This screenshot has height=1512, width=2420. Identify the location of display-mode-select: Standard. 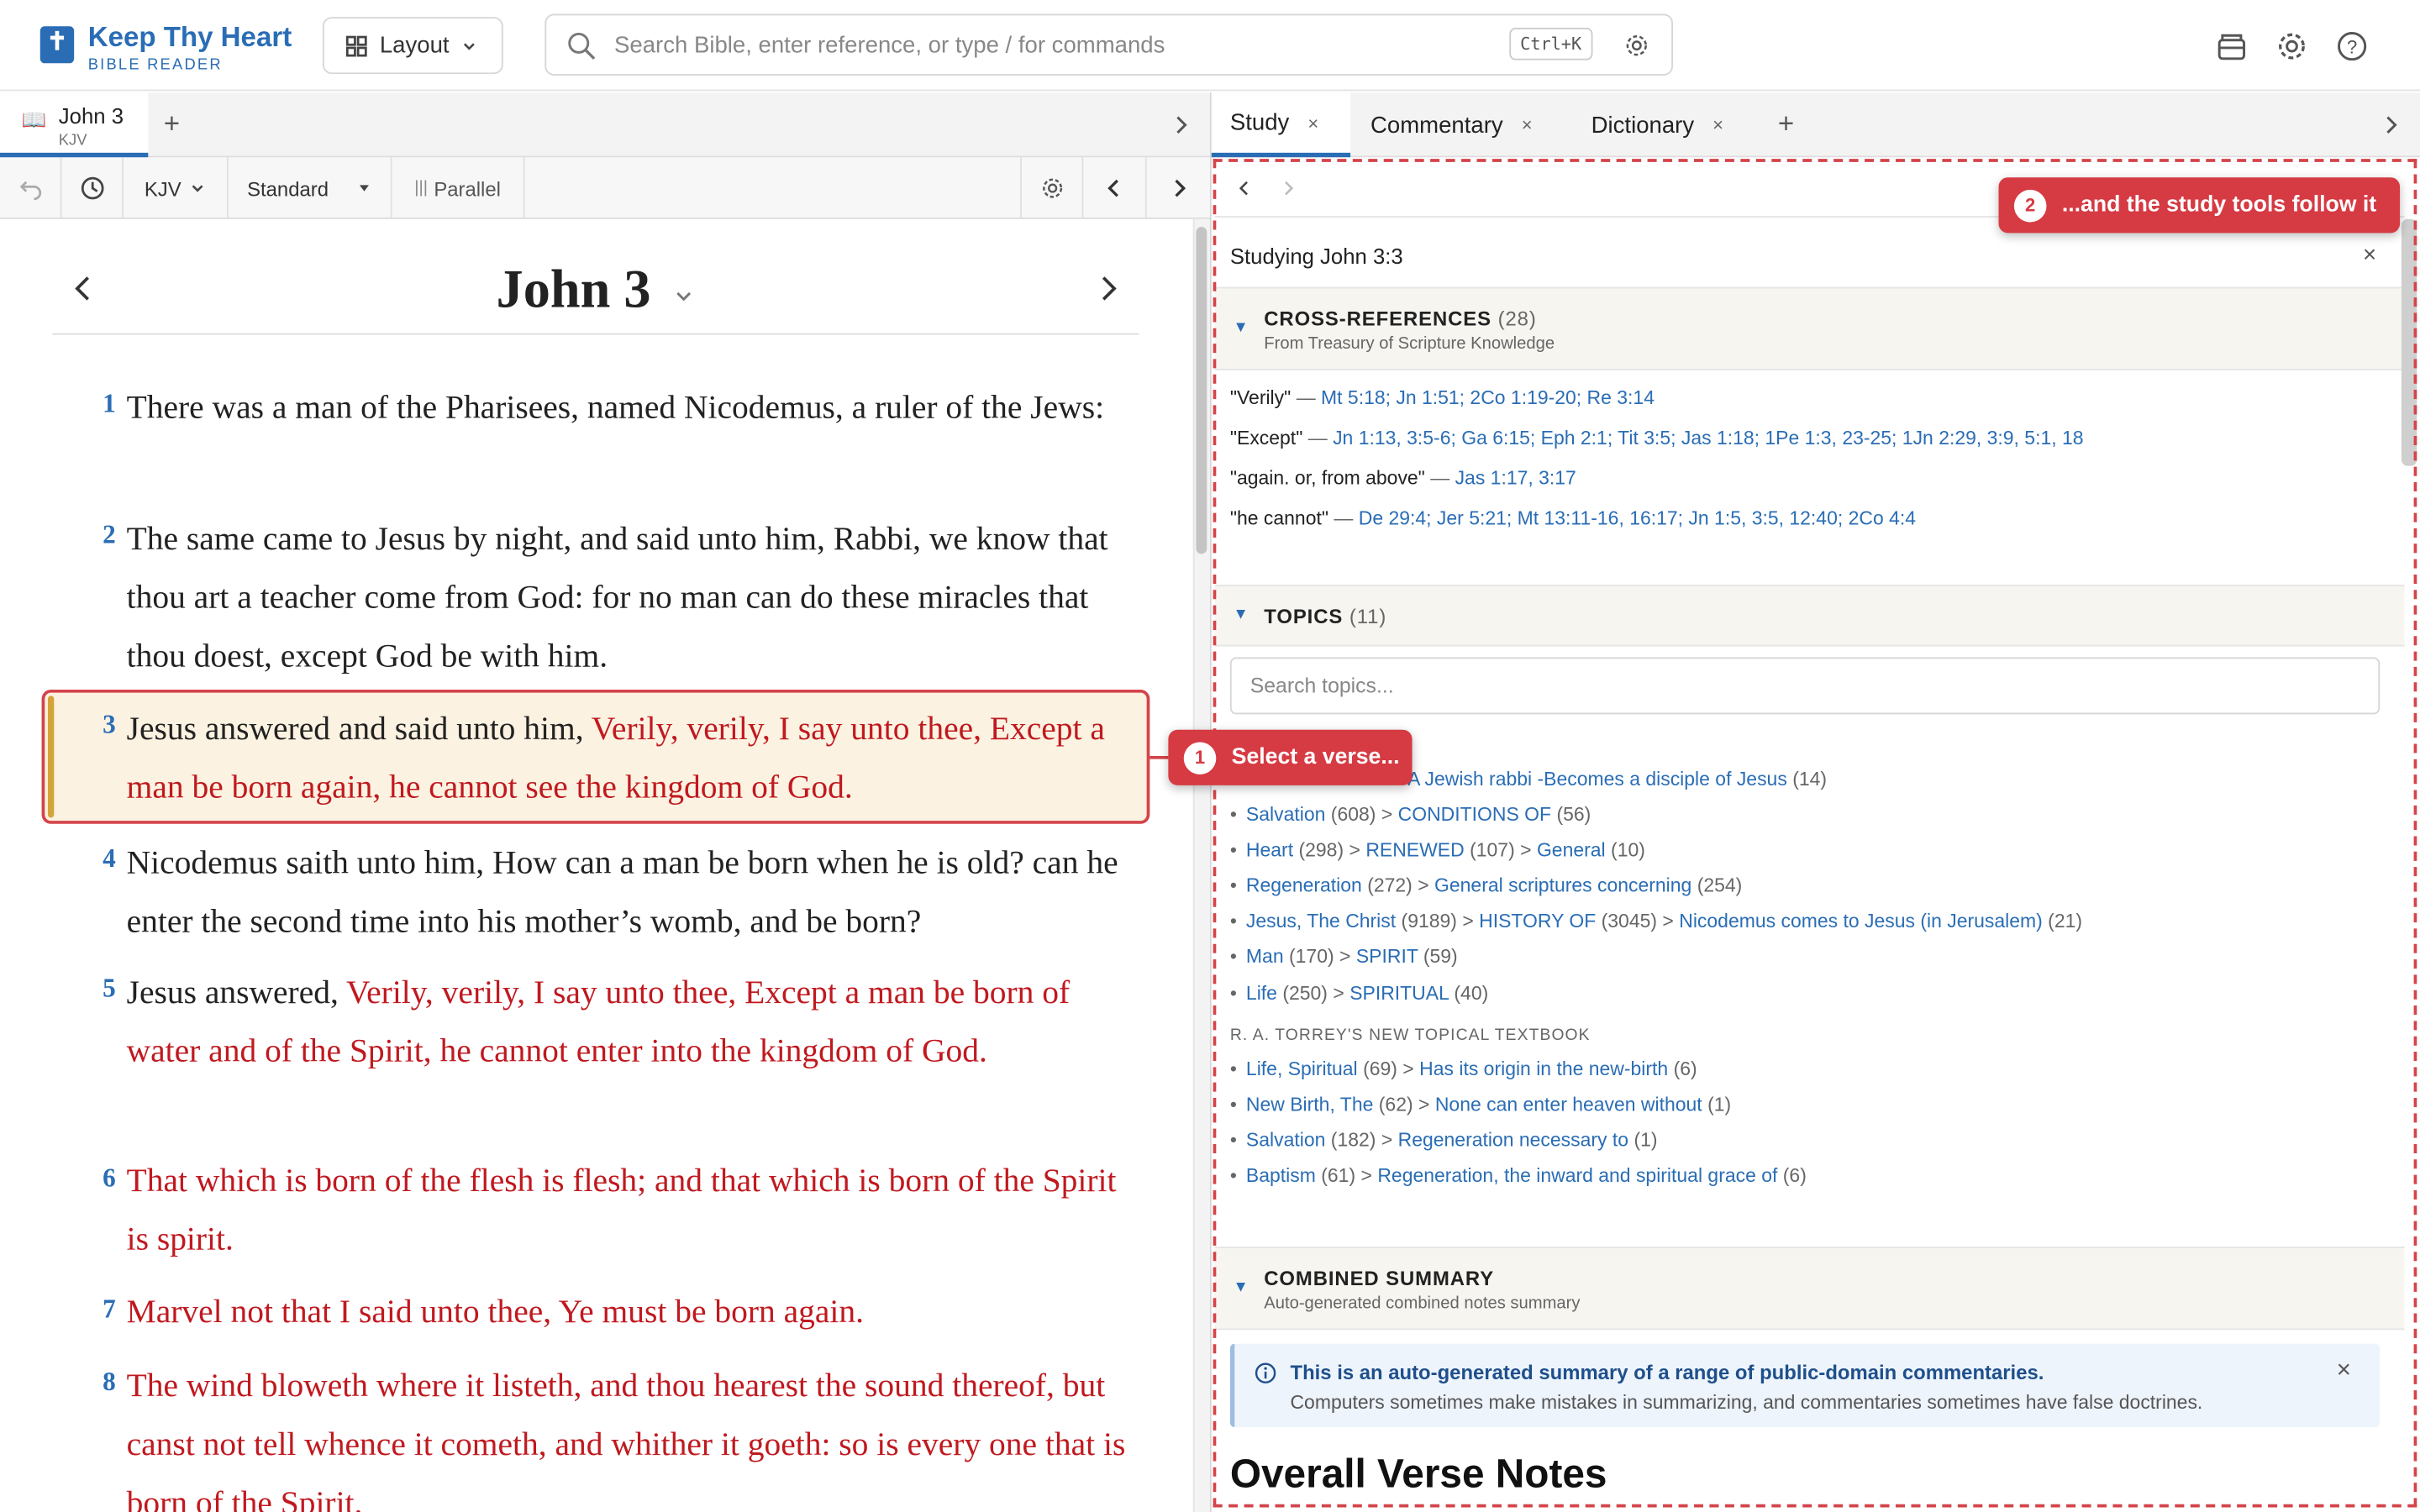
(310, 188).